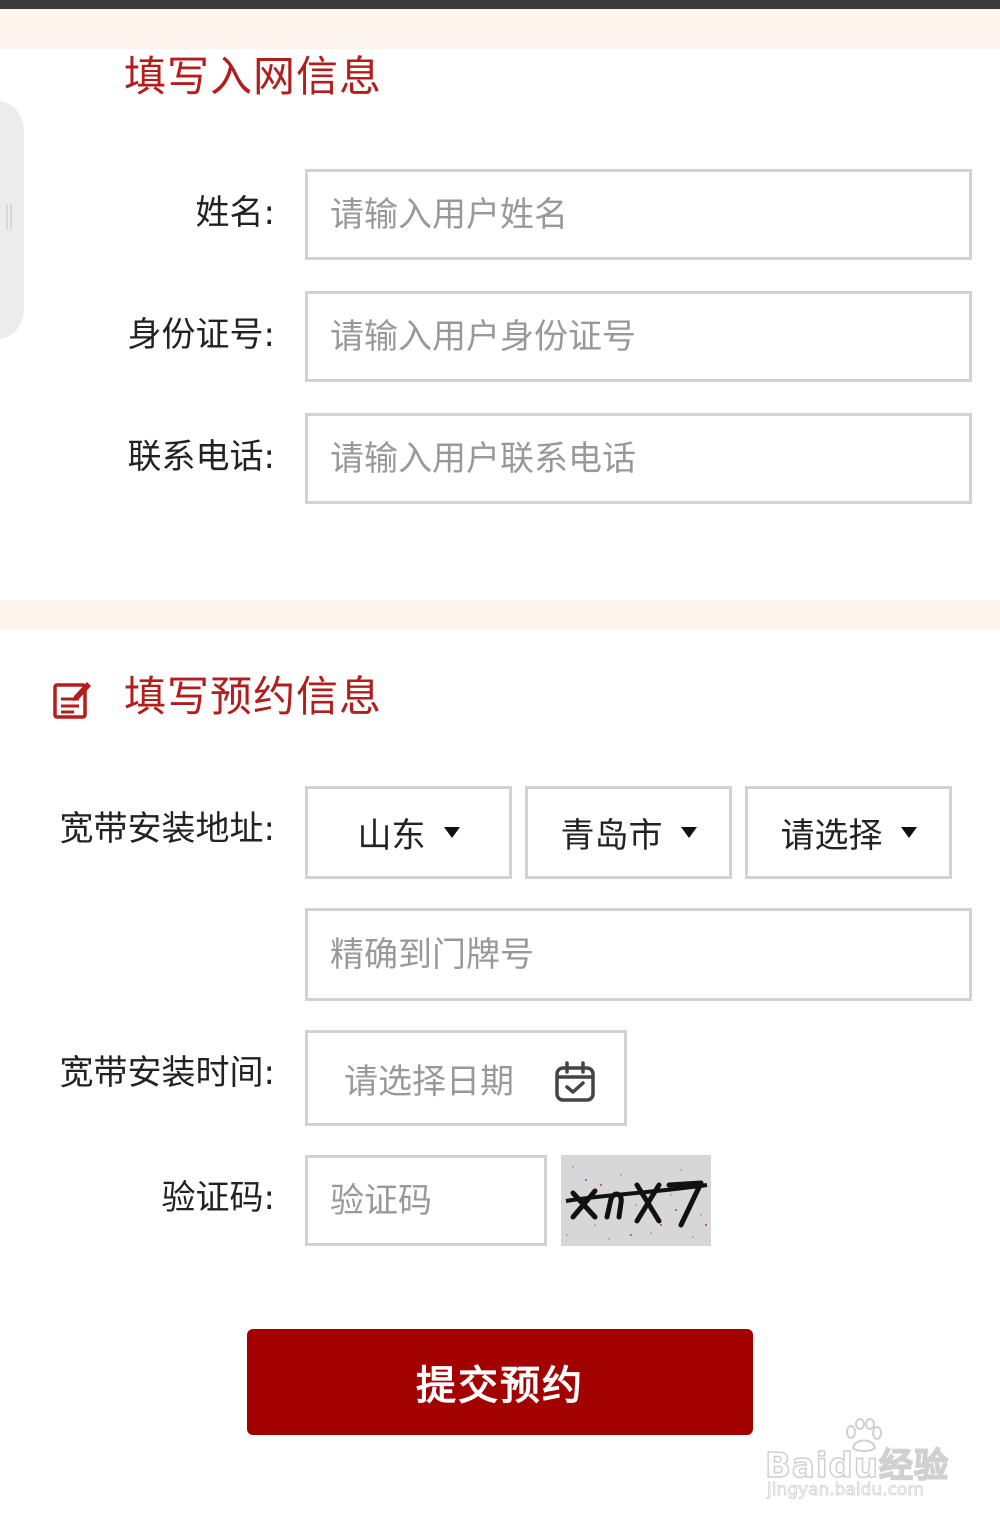 Image resolution: width=1000 pixels, height=1524 pixels. Describe the element at coordinates (500, 4) in the screenshot. I see `status-bar` at that location.